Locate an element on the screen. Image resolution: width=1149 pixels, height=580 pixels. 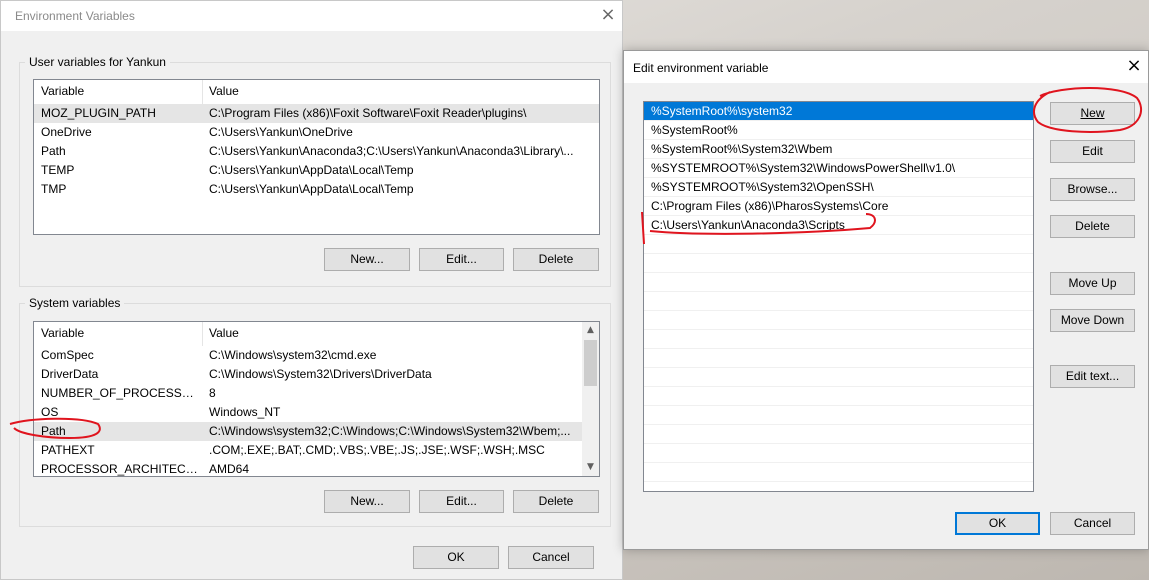
edit-titlebar: Edit environment variable × is located at coordinates (886, 67).